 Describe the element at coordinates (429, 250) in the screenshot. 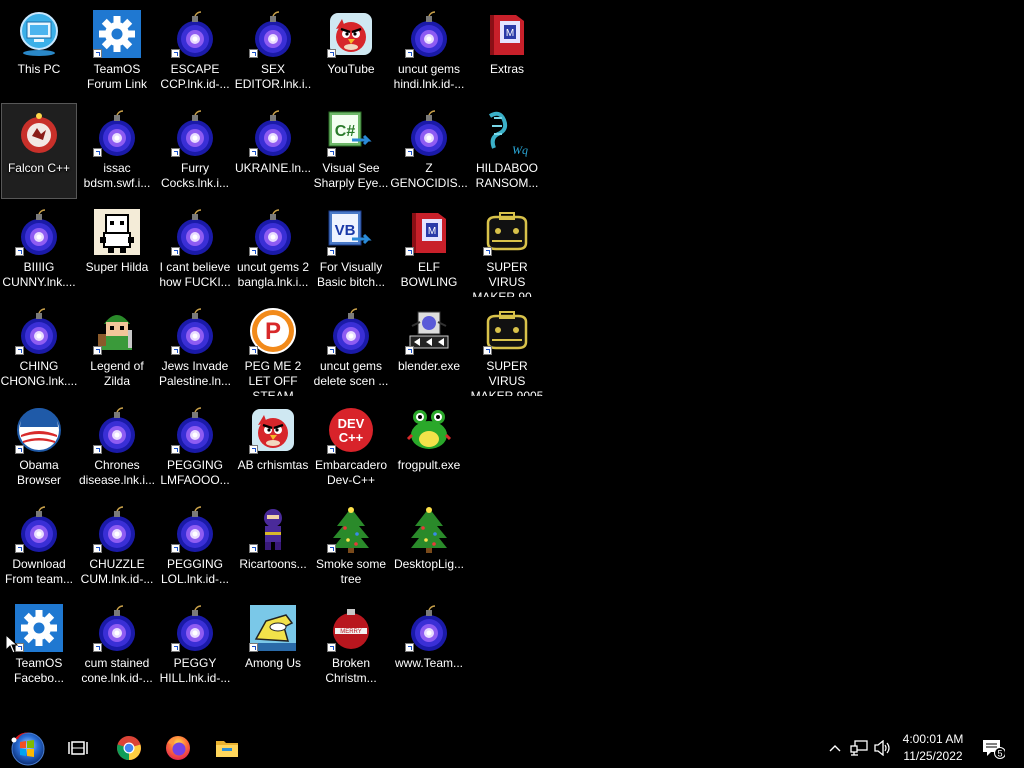

I see `desktop-icon: M ELF BOWLING` at that location.